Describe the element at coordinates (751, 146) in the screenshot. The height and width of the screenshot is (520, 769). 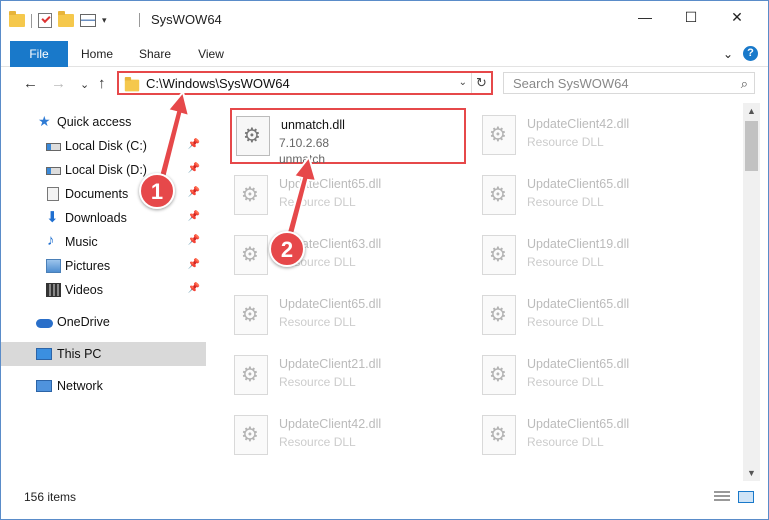
I see `scroll-thumb` at that location.